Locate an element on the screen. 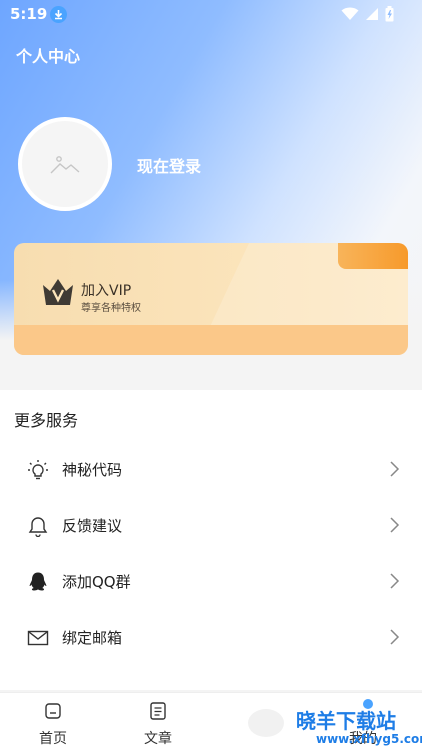 The image size is (422, 750). menu-item-secret-code: 神秘代码 is located at coordinates (211, 473).